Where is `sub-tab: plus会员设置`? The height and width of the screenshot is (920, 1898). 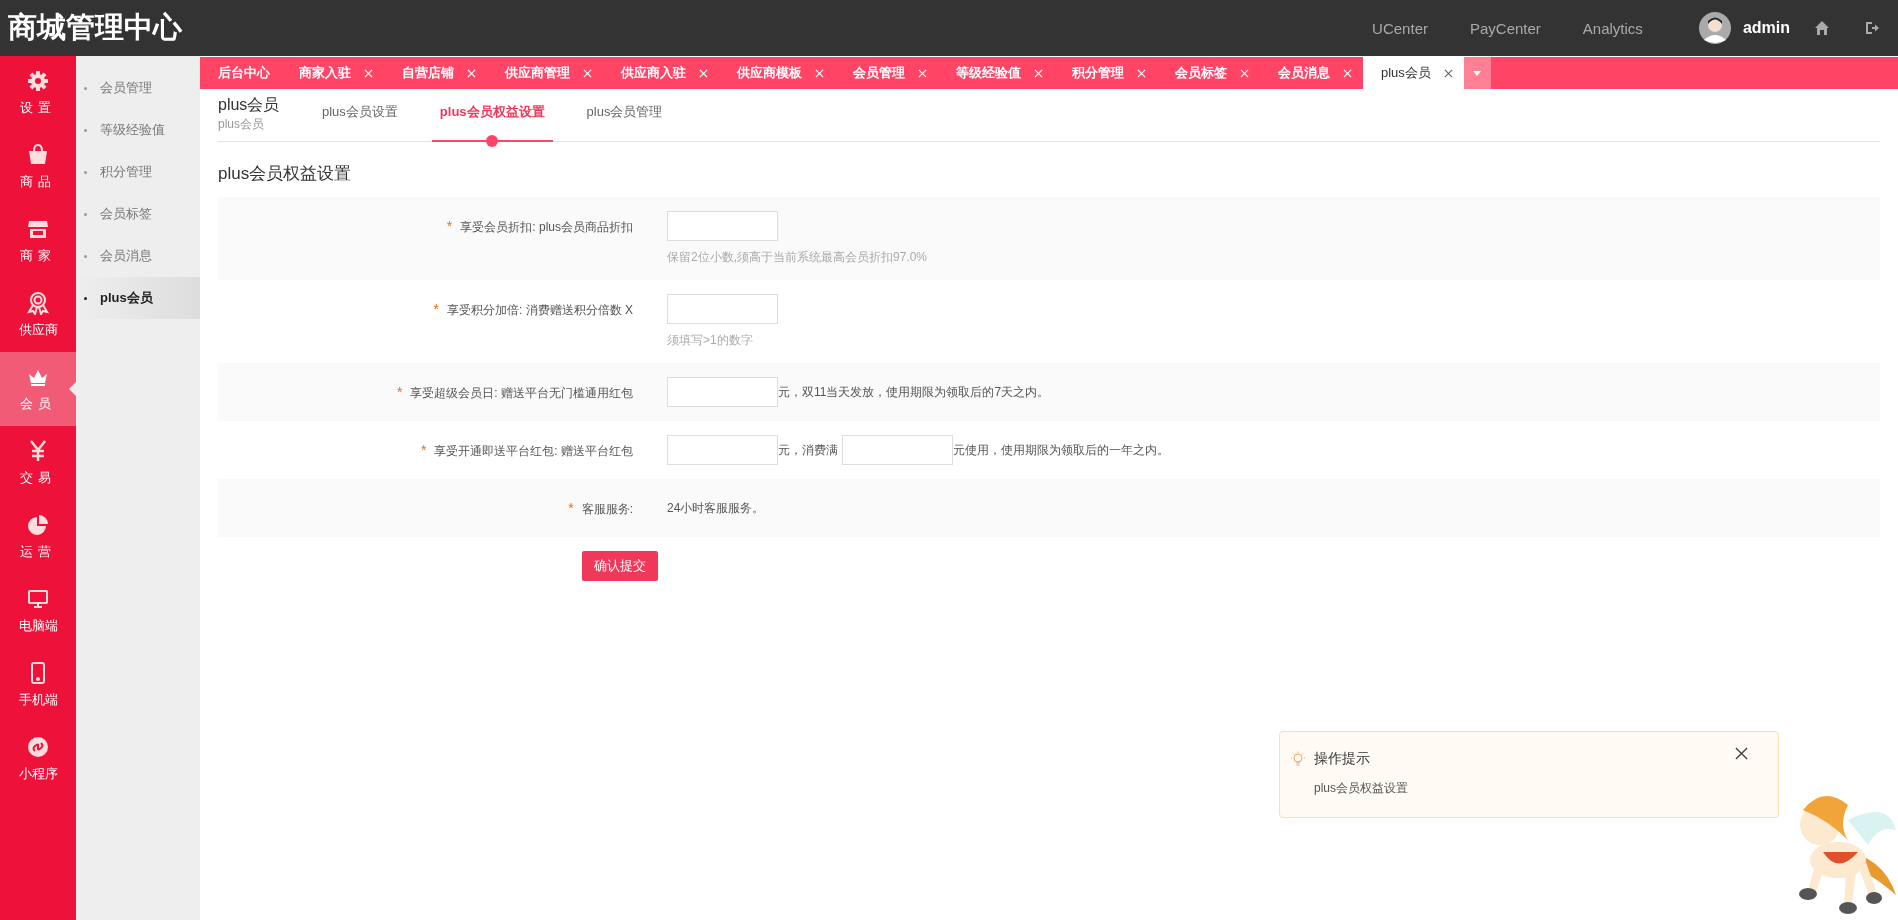
sub-tab: plus会员设置 is located at coordinates (360, 122).